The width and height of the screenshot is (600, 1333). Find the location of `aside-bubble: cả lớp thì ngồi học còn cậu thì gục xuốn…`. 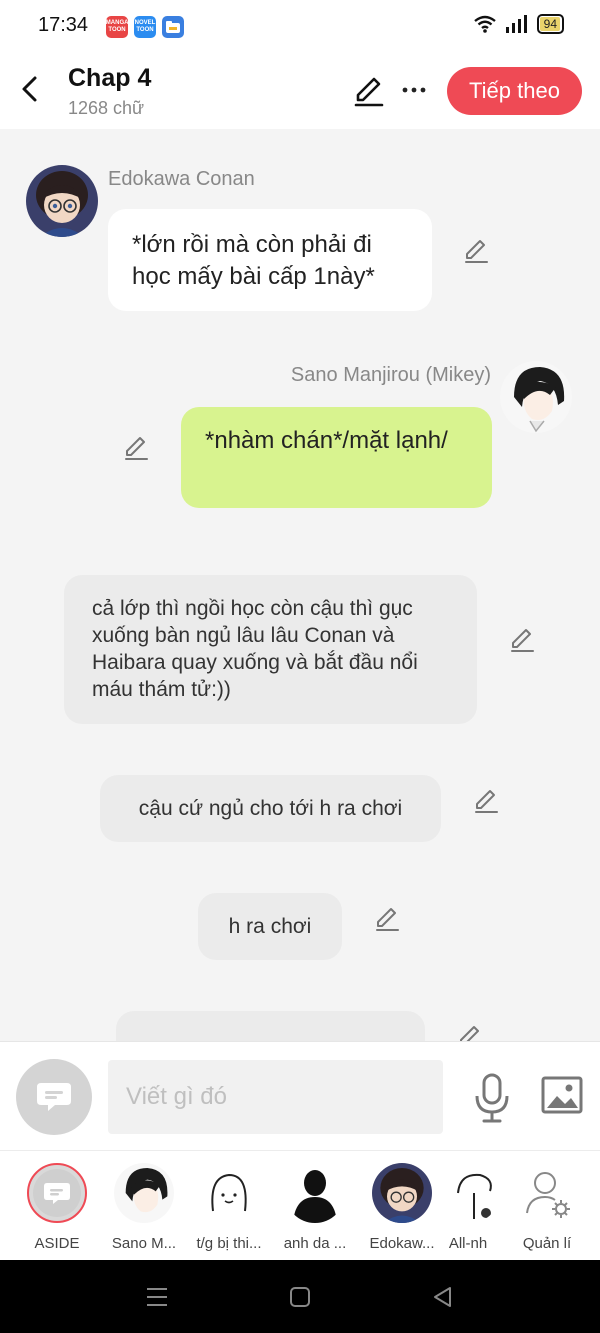

aside-bubble: cả lớp thì ngồi học còn cậu thì gục xuốn… is located at coordinates (270, 649).